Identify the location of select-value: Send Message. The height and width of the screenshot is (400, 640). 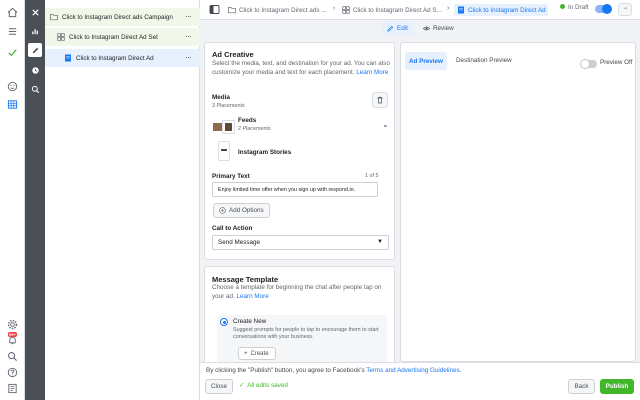
(239, 242).